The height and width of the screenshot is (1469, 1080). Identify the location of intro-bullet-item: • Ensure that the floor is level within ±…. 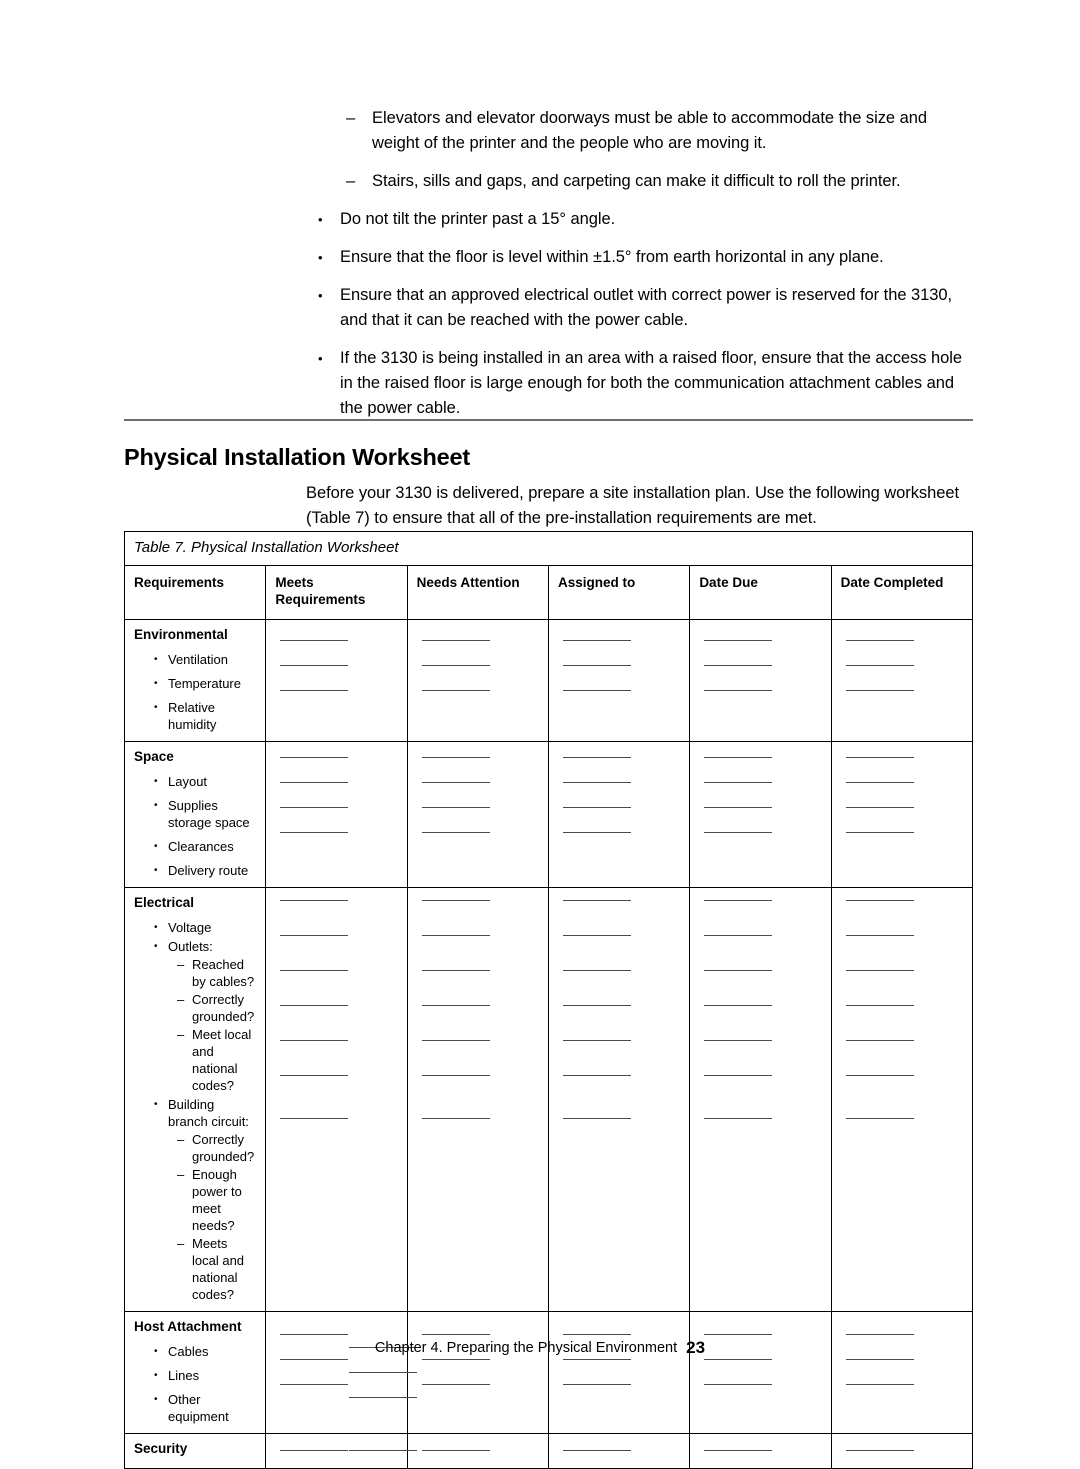
(540, 257).